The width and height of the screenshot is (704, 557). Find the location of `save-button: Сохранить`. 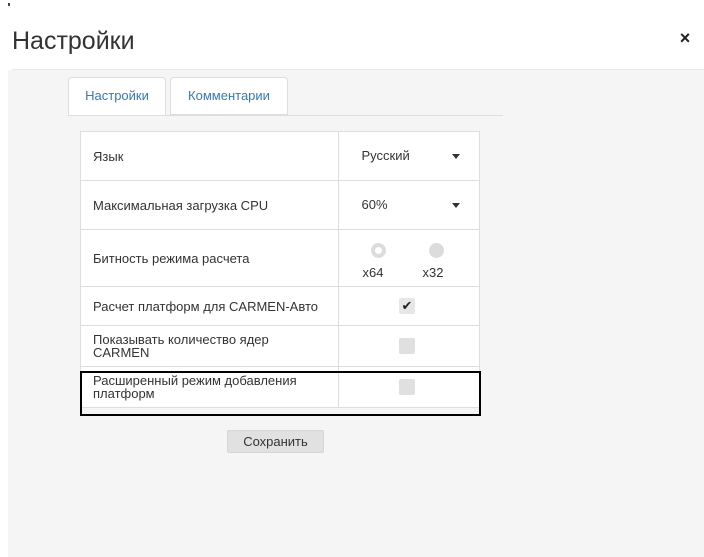

save-button: Сохранить is located at coordinates (275, 441).